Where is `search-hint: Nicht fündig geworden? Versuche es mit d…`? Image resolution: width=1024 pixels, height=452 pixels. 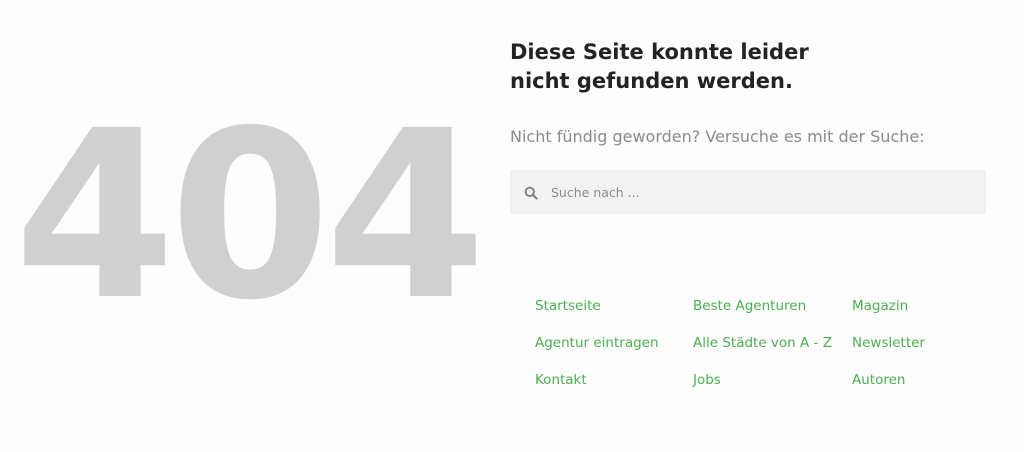 search-hint: Nicht fündig geworden? Versuche es mit d… is located at coordinates (717, 136).